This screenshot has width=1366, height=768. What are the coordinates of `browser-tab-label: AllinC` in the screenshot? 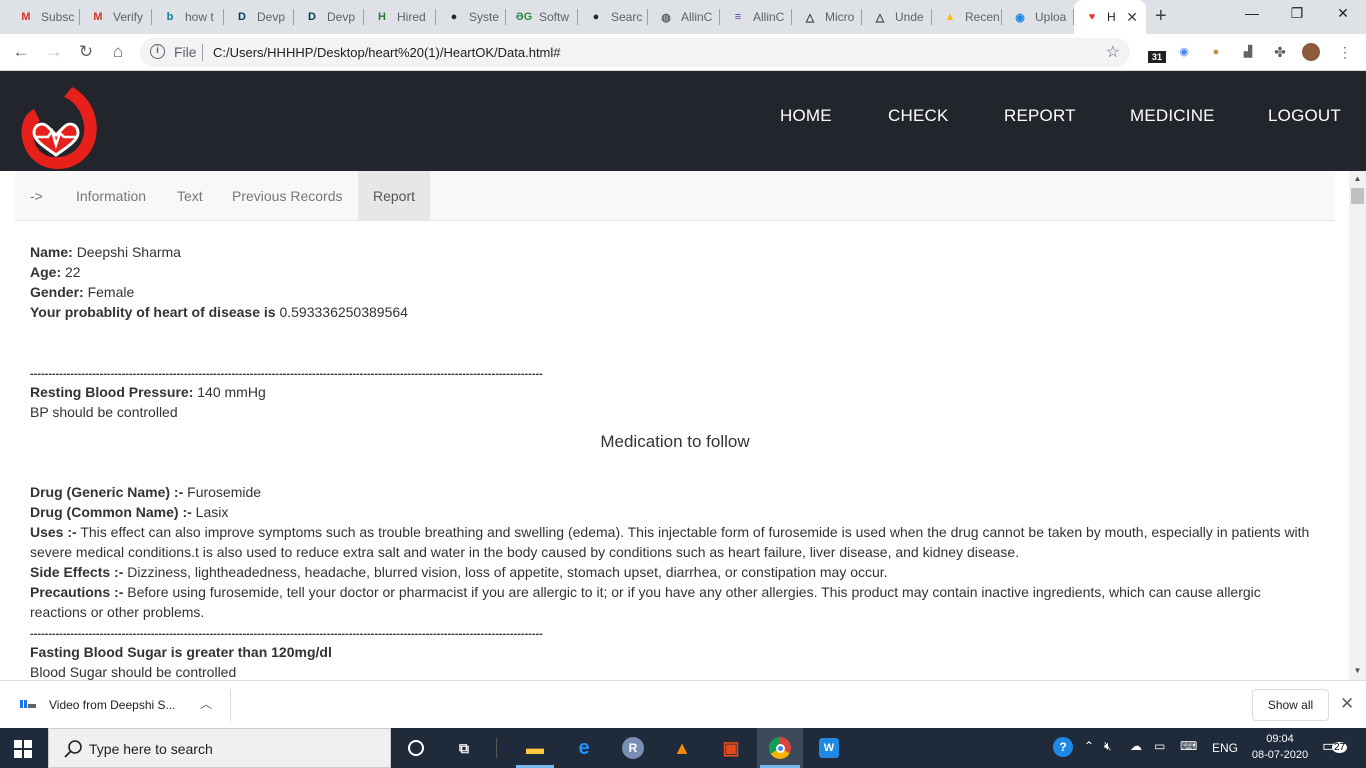 It's located at (697, 17).